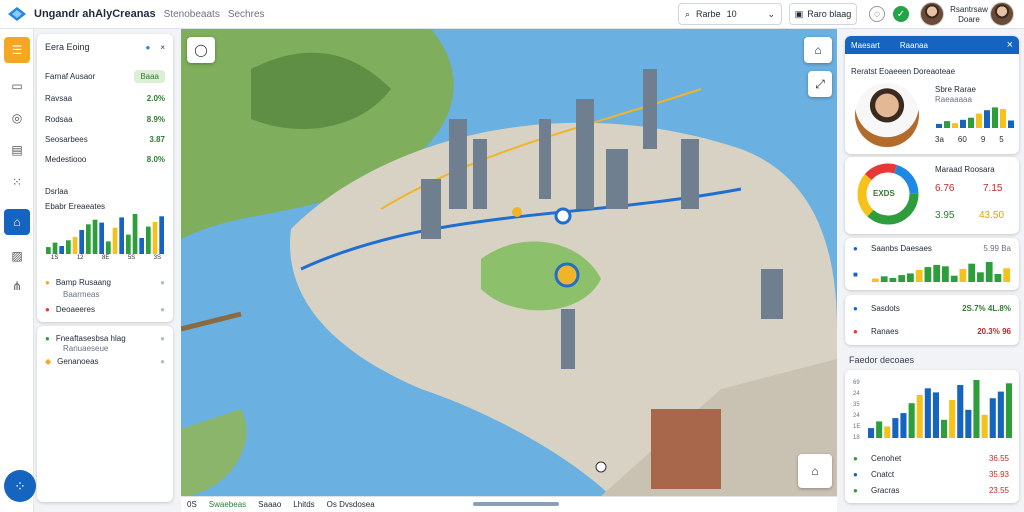 The image size is (1024, 512). Describe the element at coordinates (192, 504) in the screenshot. I see `footer-item: 0S` at that location.